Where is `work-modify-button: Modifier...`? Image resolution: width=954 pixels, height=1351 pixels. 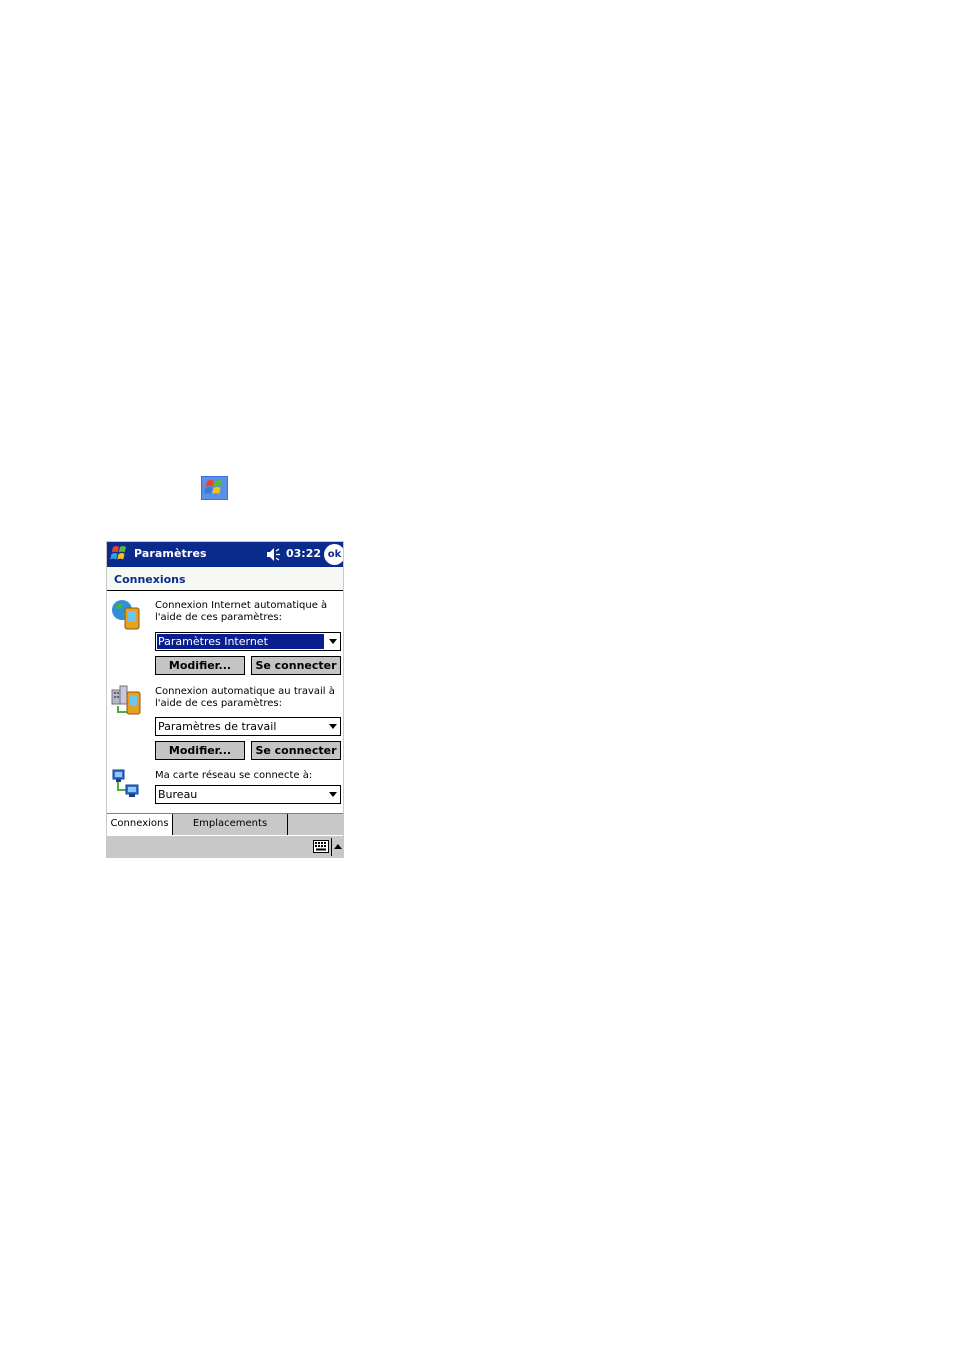 work-modify-button: Modifier... is located at coordinates (200, 750).